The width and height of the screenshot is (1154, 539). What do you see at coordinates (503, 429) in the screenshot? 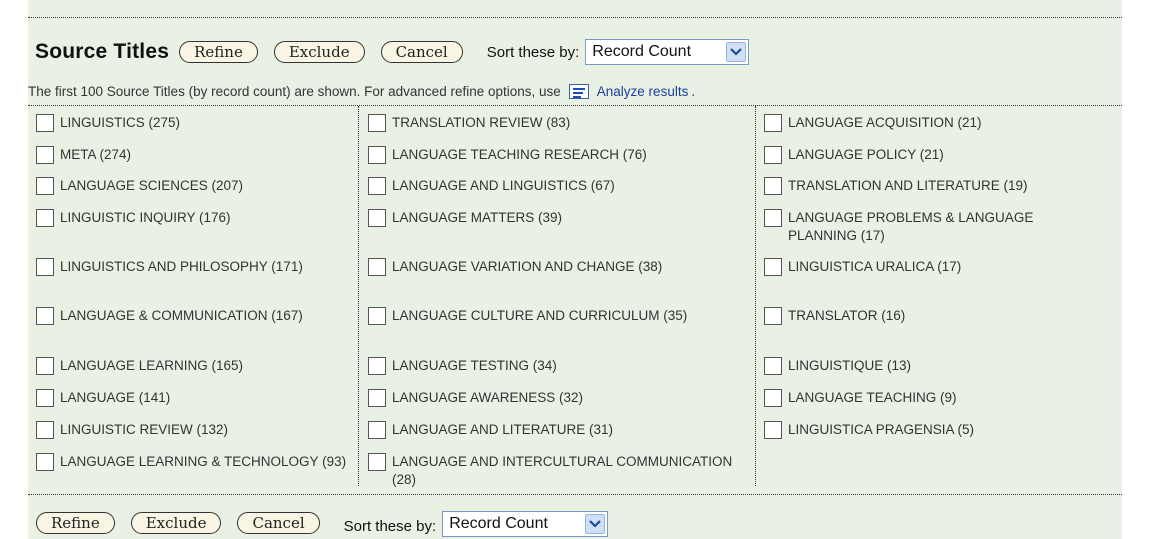
I see `source-title-label: LANGUAGE AND LITERATURE (31)` at bounding box center [503, 429].